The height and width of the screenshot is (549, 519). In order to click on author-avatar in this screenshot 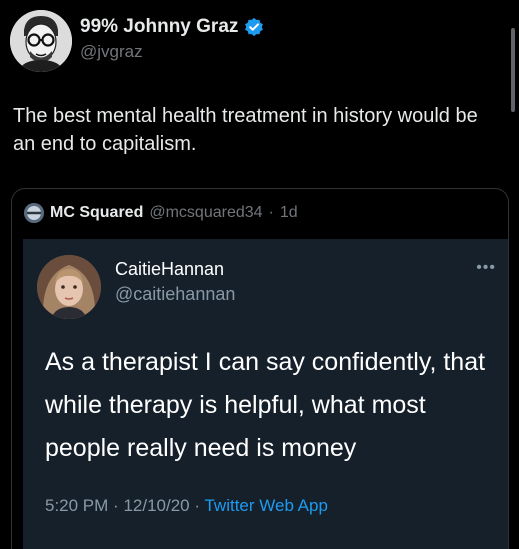, I will do `click(41, 41)`.